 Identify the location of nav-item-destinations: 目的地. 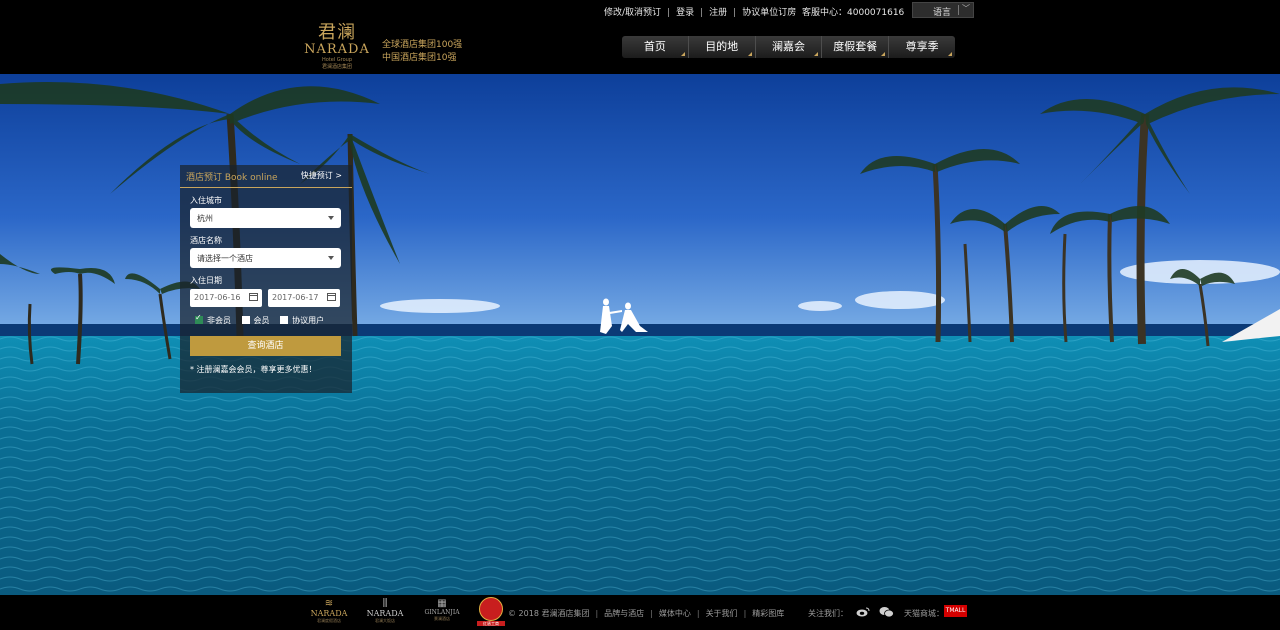
(722, 47).